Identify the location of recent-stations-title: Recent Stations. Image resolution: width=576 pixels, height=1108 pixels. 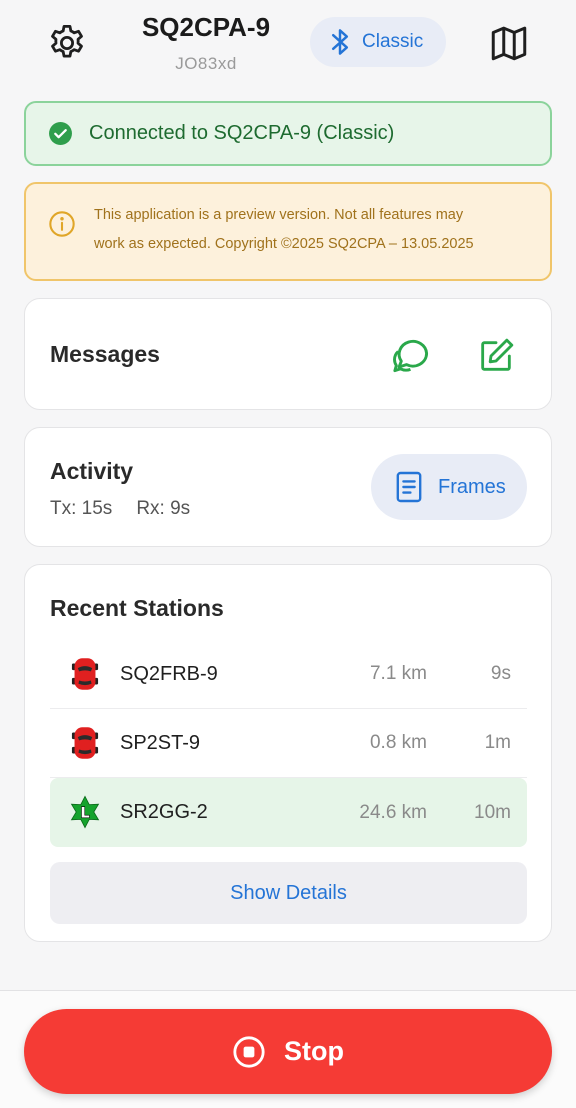
(137, 608).